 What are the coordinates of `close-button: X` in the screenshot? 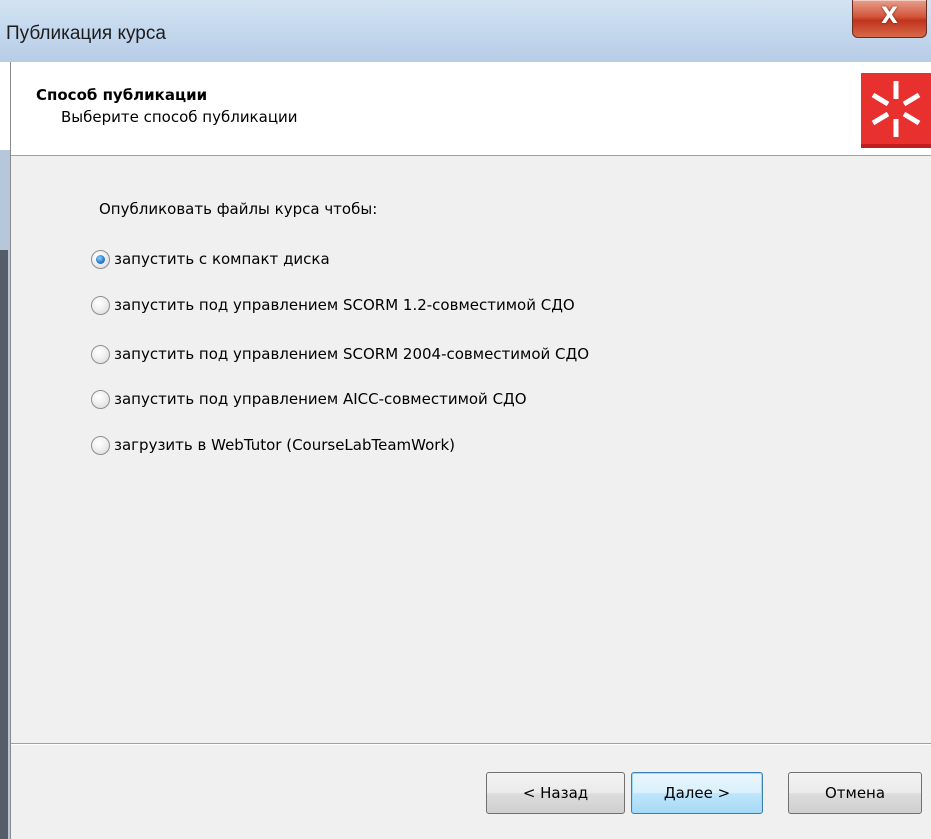 It's located at (889, 19).